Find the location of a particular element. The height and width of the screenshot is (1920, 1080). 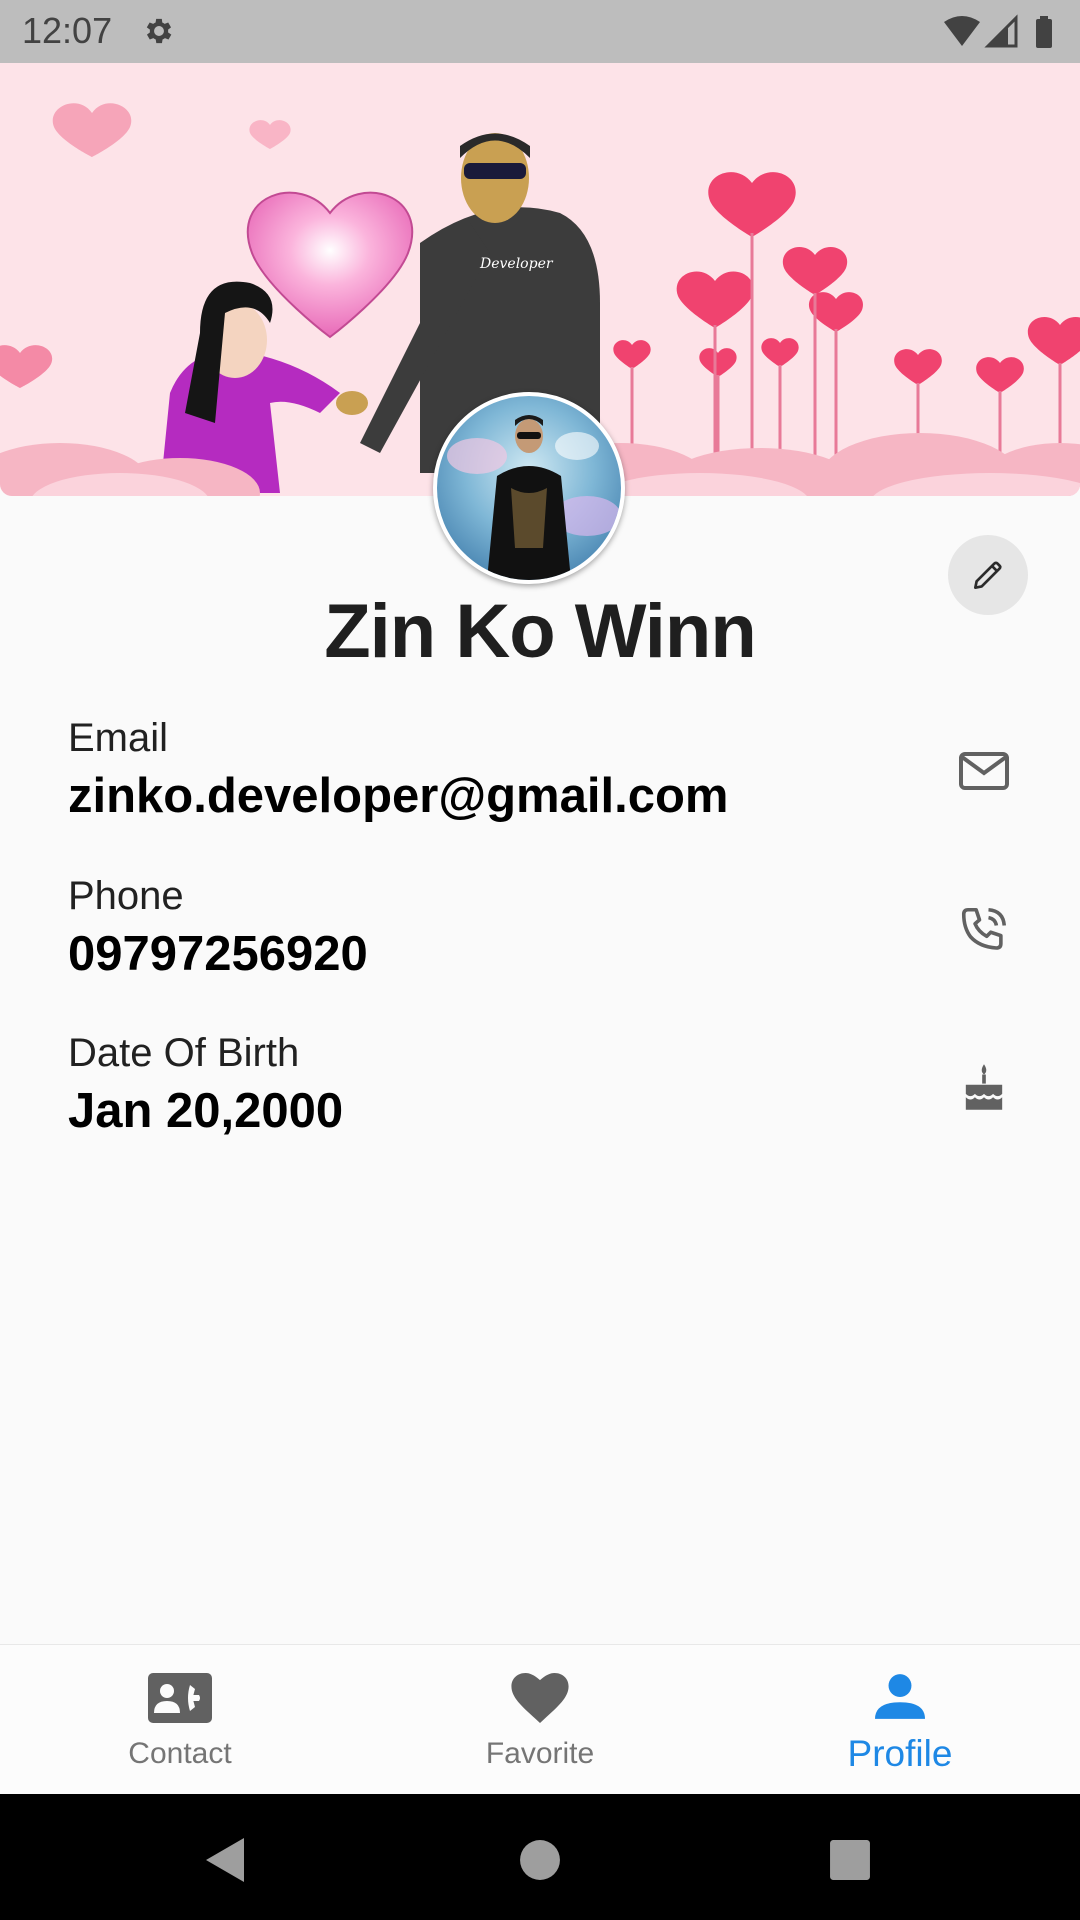

wifi-icon is located at coordinates (962, 31).